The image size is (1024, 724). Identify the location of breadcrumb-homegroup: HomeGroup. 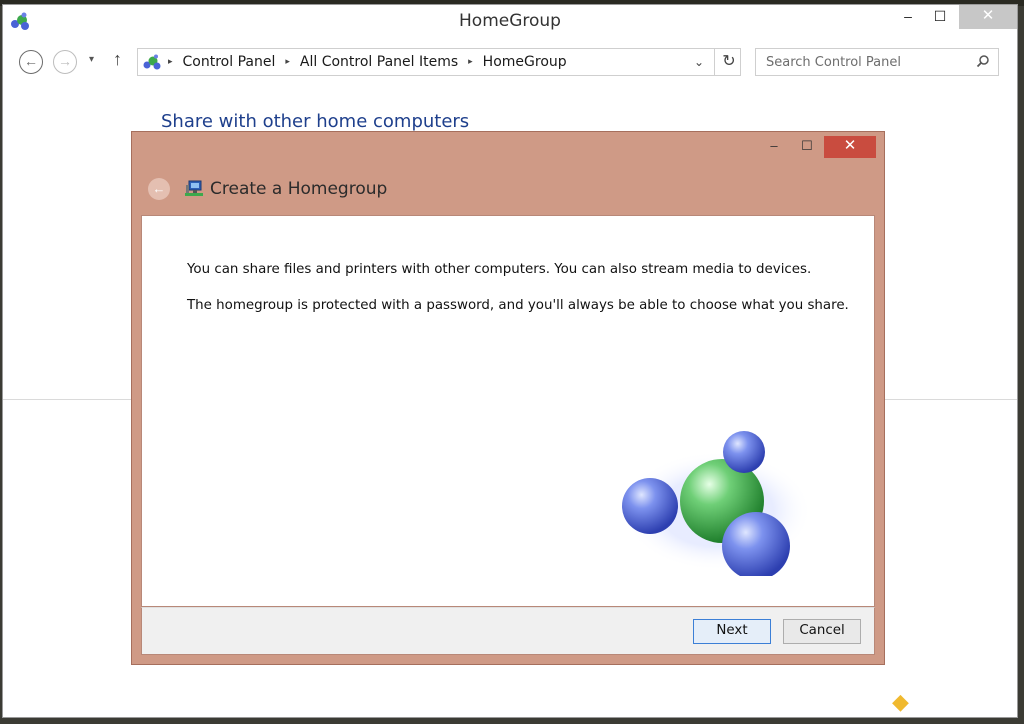
(525, 62).